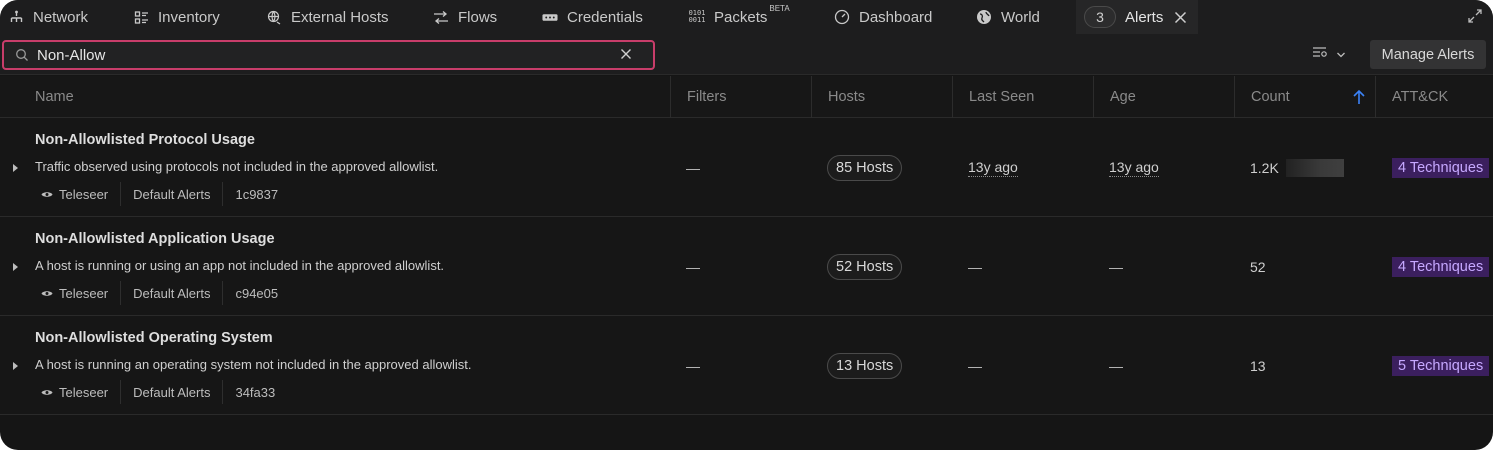 The height and width of the screenshot is (450, 1493). I want to click on alert-meta: Teleseer Default Alerts c94e05, so click(162, 293).